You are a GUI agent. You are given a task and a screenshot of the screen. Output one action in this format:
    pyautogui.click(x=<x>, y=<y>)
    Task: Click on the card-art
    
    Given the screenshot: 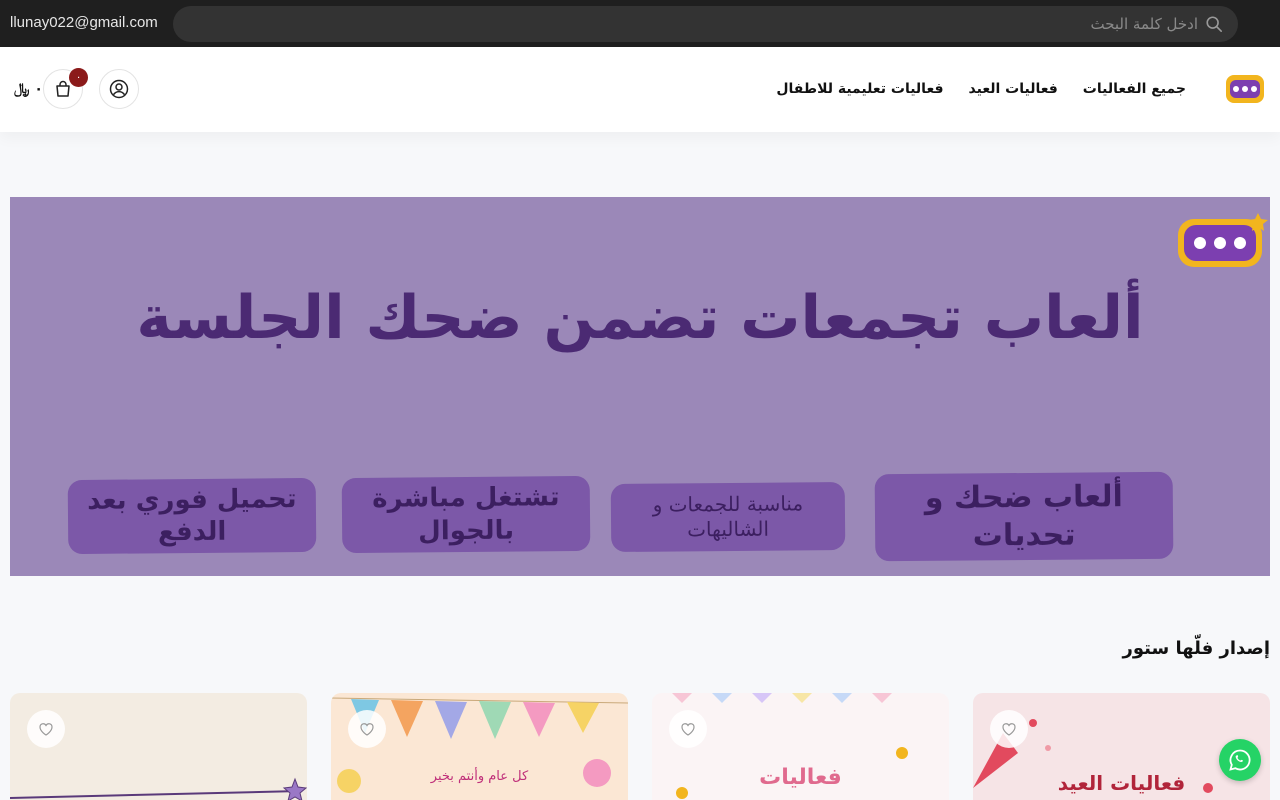 What is the action you would take?
    pyautogui.click(x=158, y=788)
    